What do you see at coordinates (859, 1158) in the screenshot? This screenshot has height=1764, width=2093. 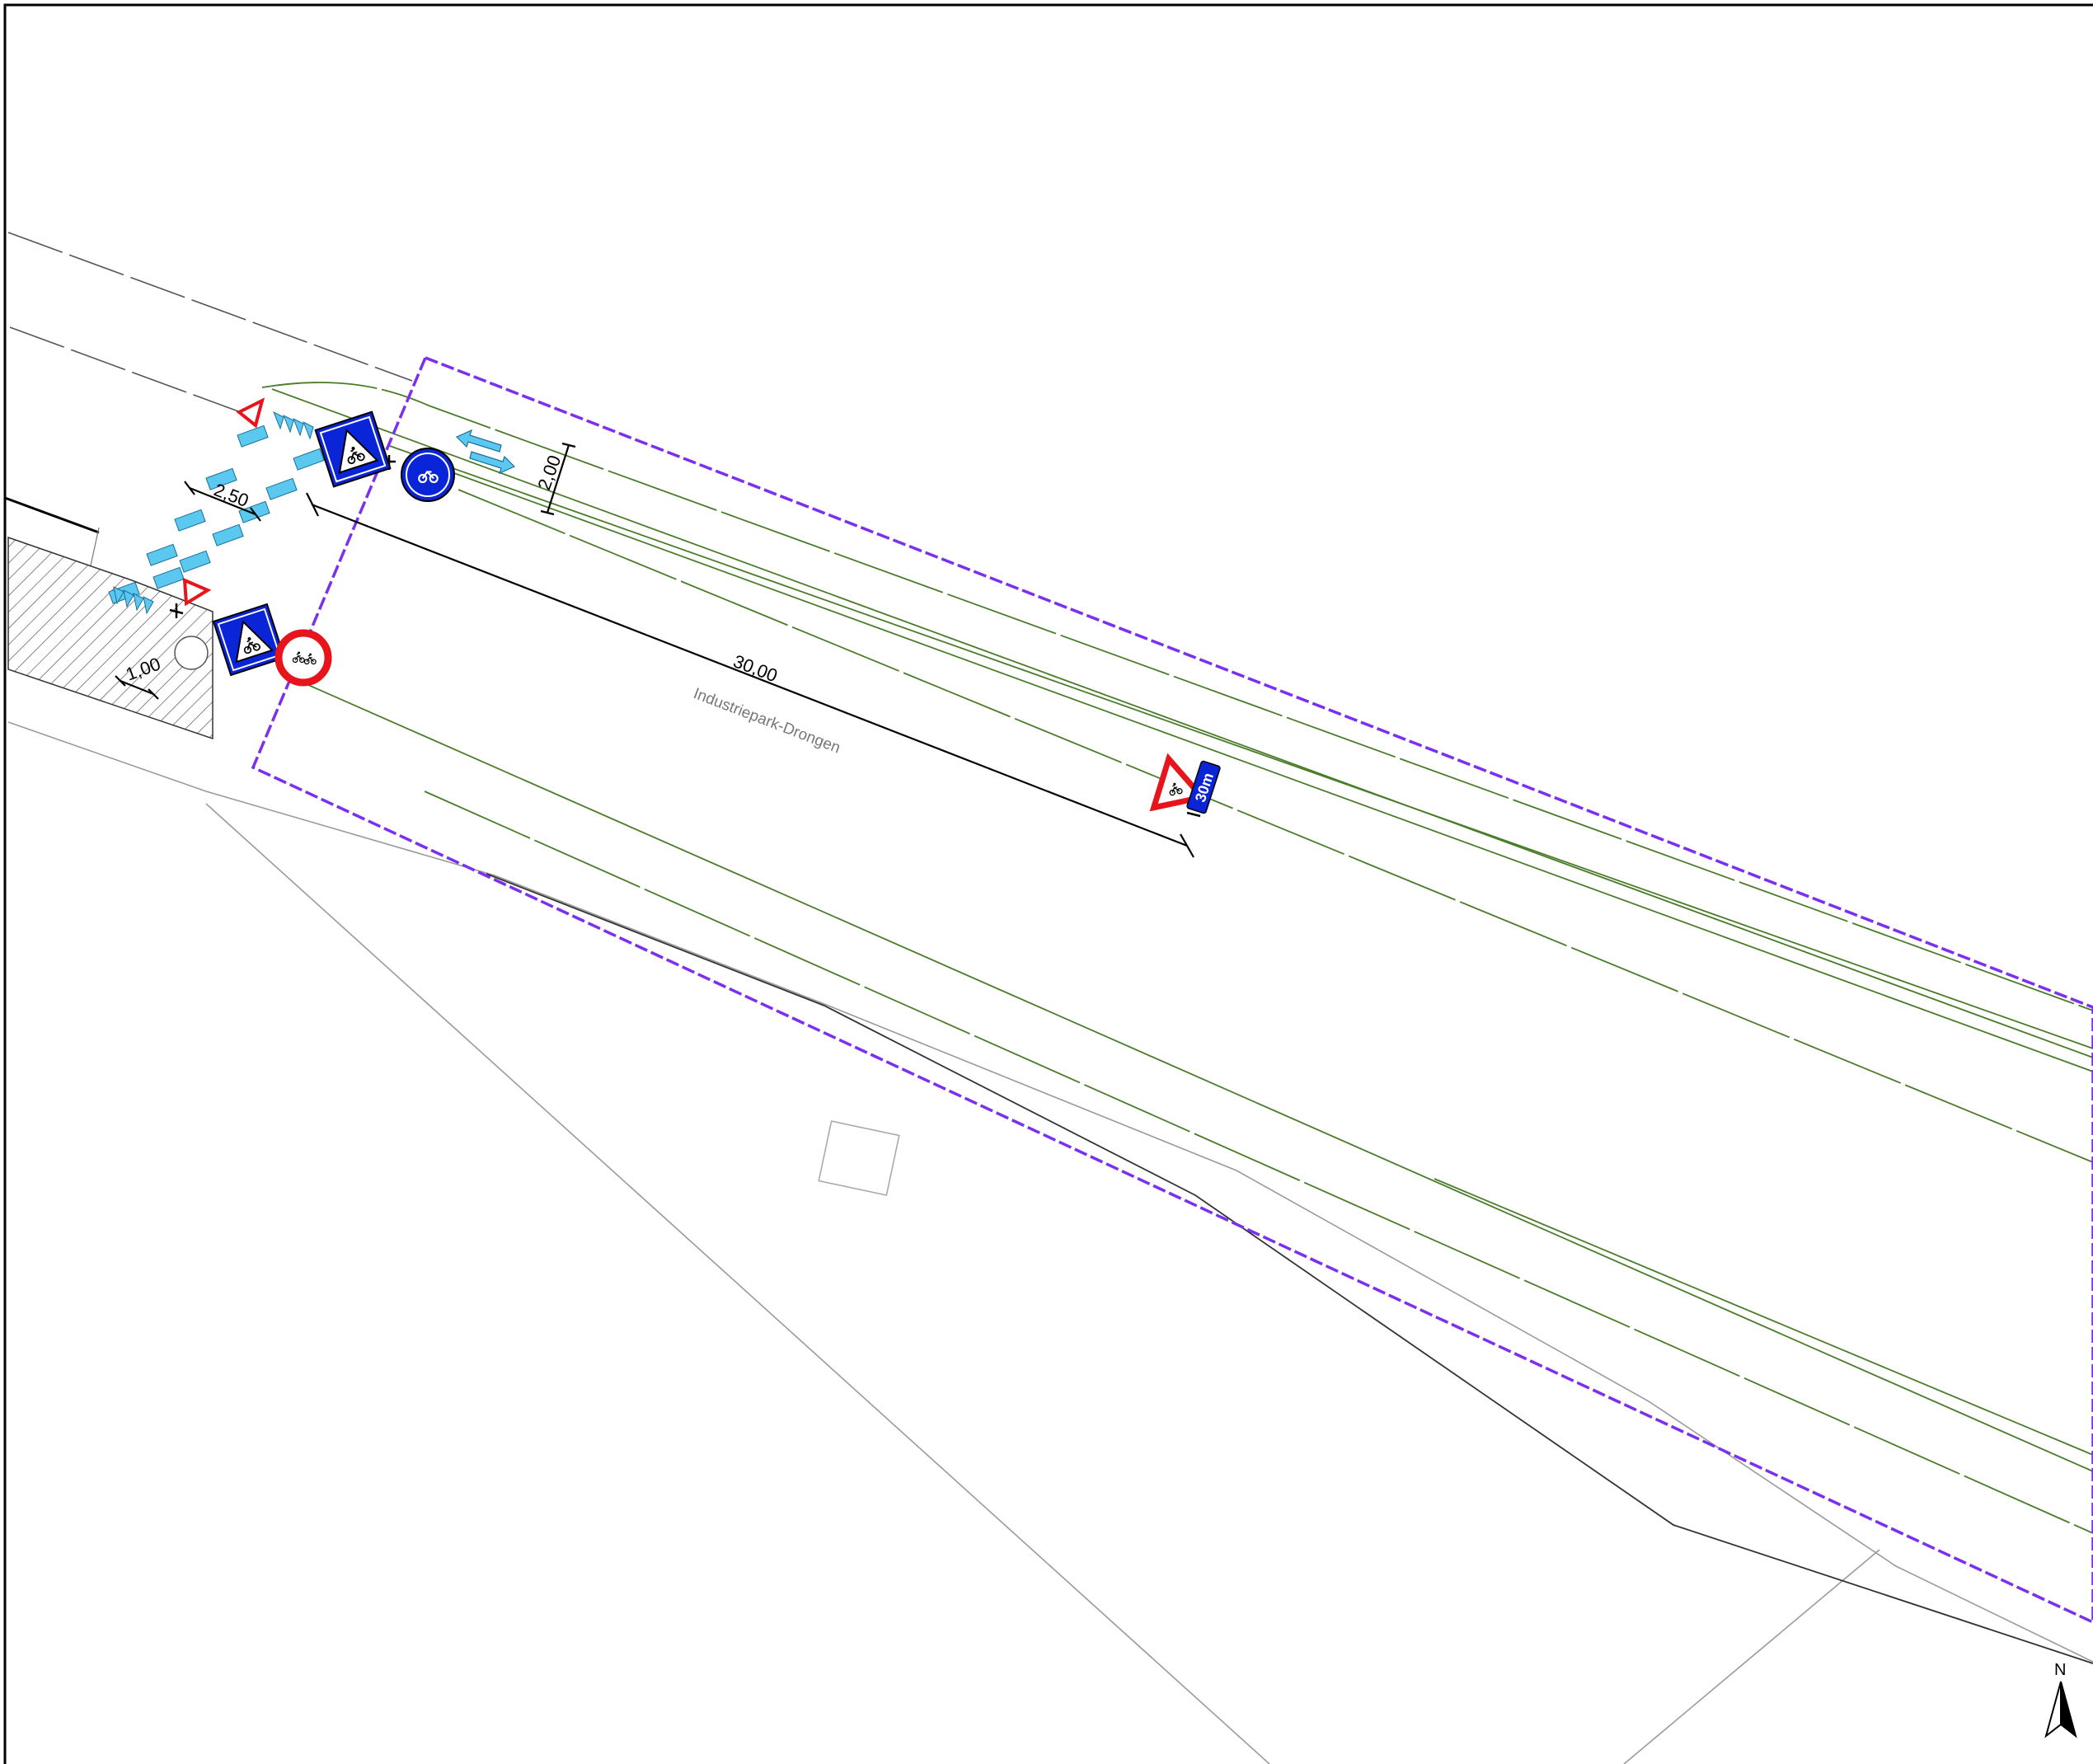 I see `existing-building-outline` at bounding box center [859, 1158].